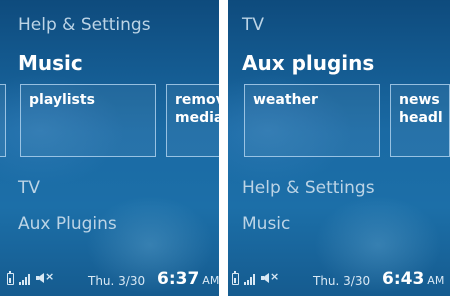 Image resolution: width=450 pixels, height=296 pixels. Describe the element at coordinates (3, 120) in the screenshot. I see `tile-previous` at that location.